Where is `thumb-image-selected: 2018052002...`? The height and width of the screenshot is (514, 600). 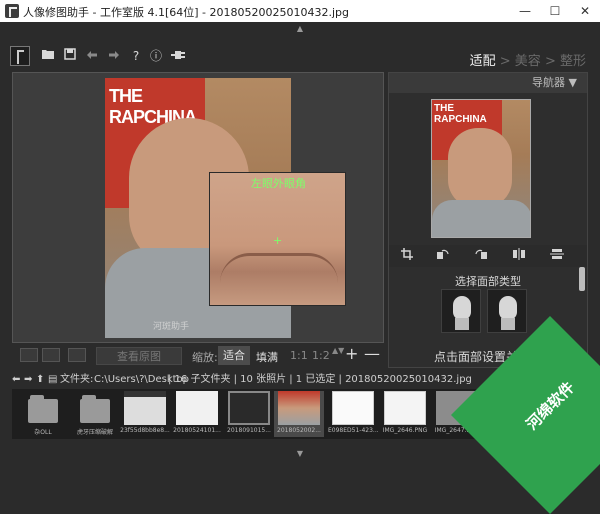
thumb-image-selected: 2018052002... is located at coordinates (299, 414).